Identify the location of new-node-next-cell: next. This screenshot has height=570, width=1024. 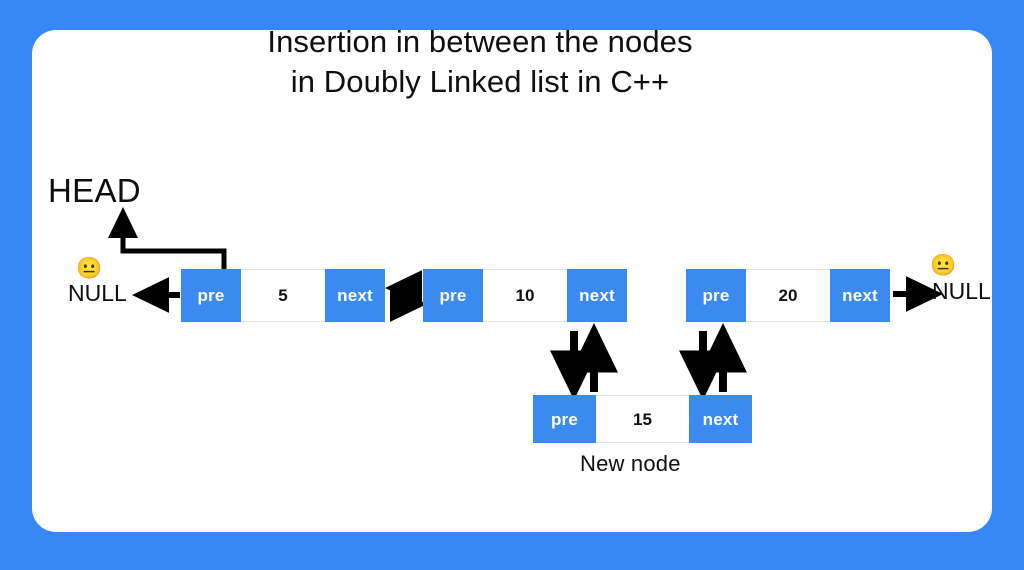
(720, 419).